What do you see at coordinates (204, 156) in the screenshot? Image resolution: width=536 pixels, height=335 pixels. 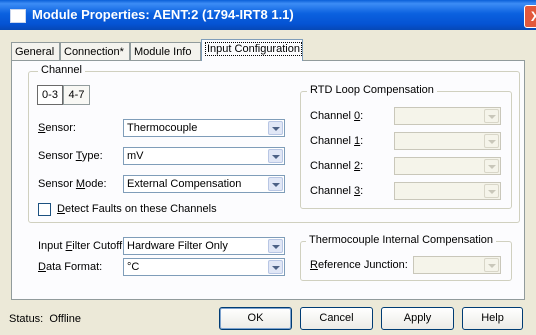 I see `sensor-type-select: mV` at bounding box center [204, 156].